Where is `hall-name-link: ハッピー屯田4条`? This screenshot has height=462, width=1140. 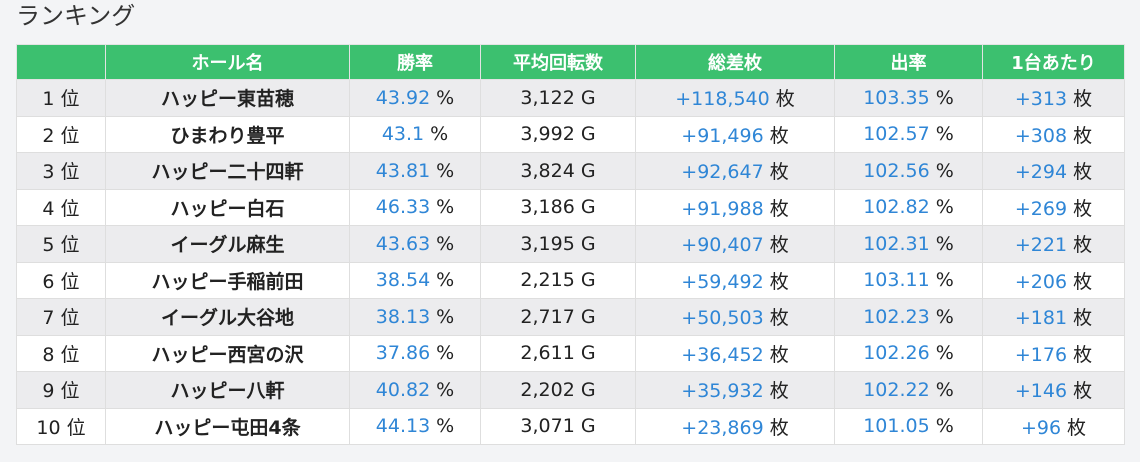 hall-name-link: ハッピー屯田4条 is located at coordinates (227, 428).